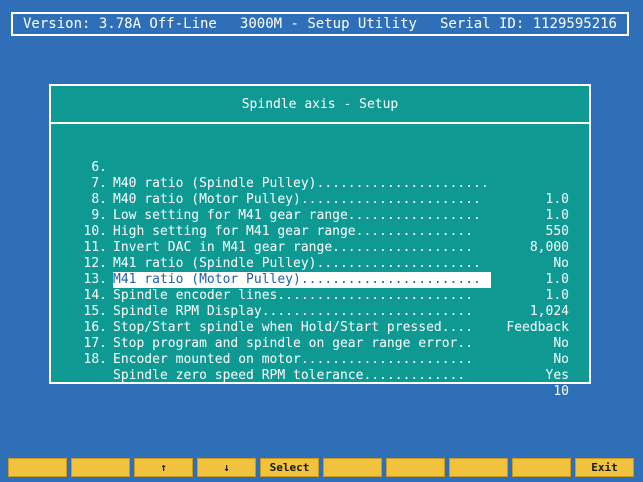 The image size is (643, 482). I want to click on down-arrow-button: ↓, so click(226, 467).